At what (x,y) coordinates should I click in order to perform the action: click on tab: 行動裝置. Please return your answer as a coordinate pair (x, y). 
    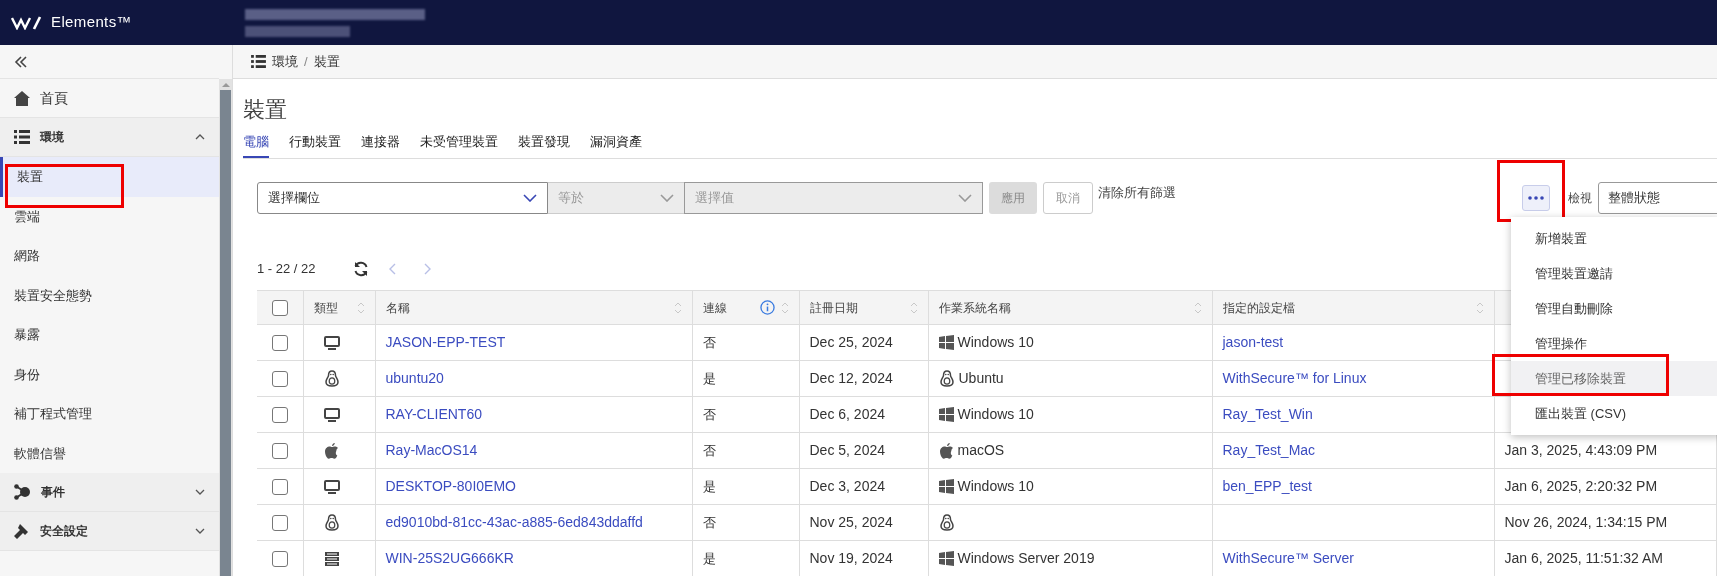
    Looking at the image, I should click on (315, 145).